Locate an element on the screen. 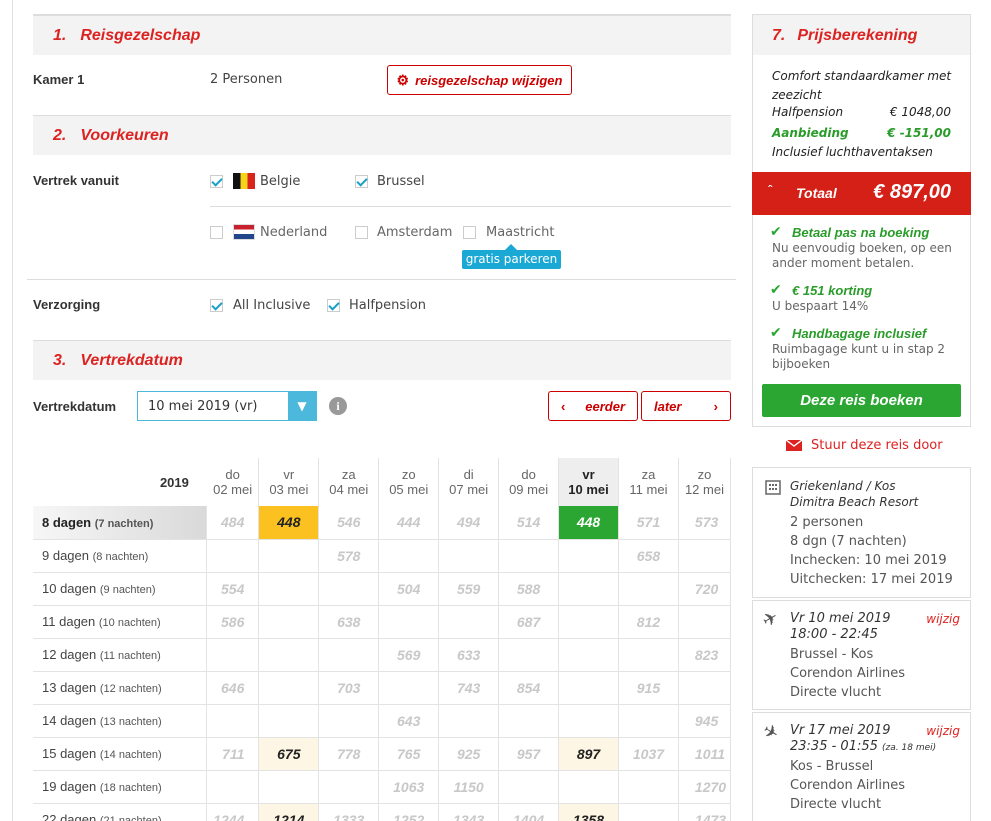  duration-label: 8 dagen (7 nachten) is located at coordinates (120, 523).